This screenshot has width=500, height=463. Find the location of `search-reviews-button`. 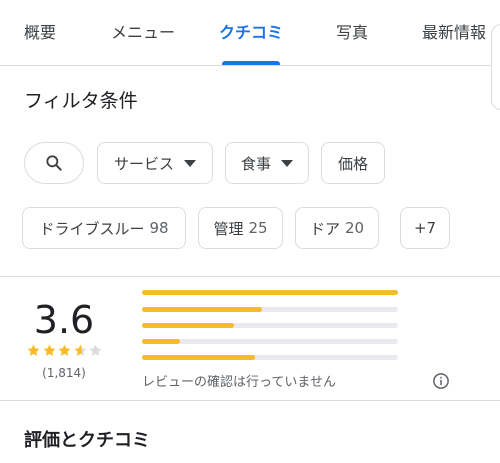

search-reviews-button is located at coordinates (54, 163).